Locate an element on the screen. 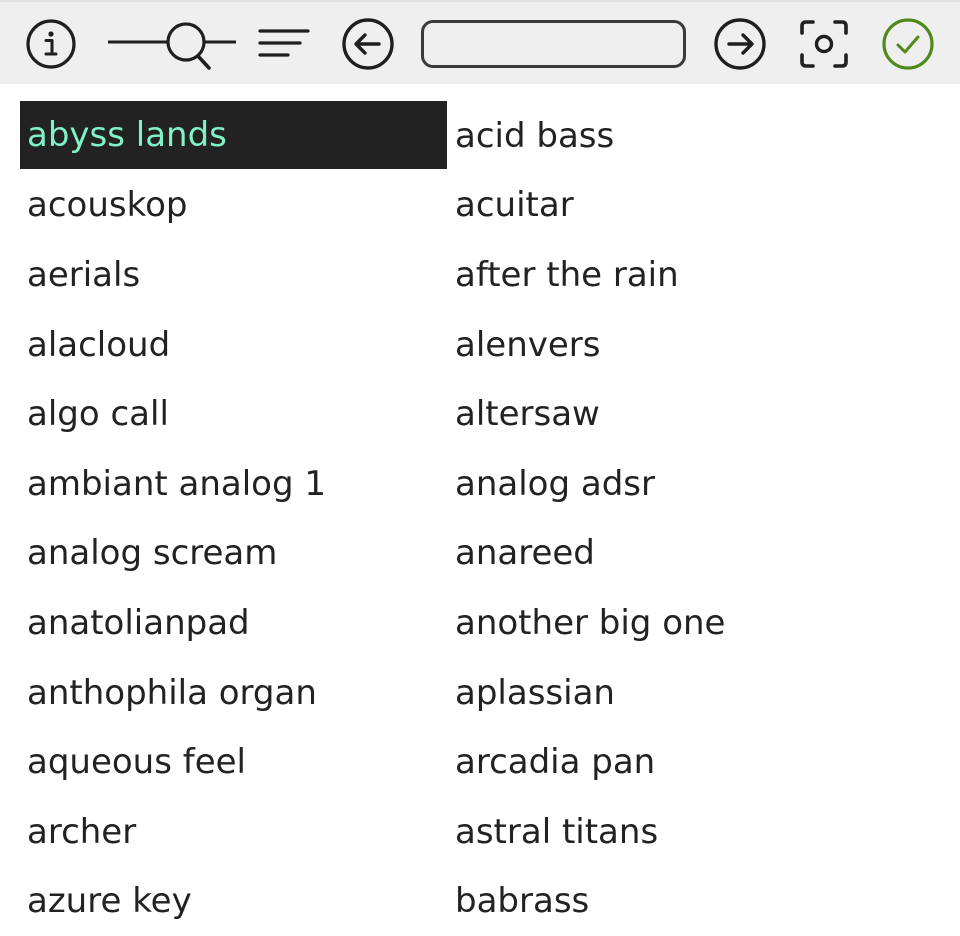 The image size is (960, 936). info-button is located at coordinates (51, 44).